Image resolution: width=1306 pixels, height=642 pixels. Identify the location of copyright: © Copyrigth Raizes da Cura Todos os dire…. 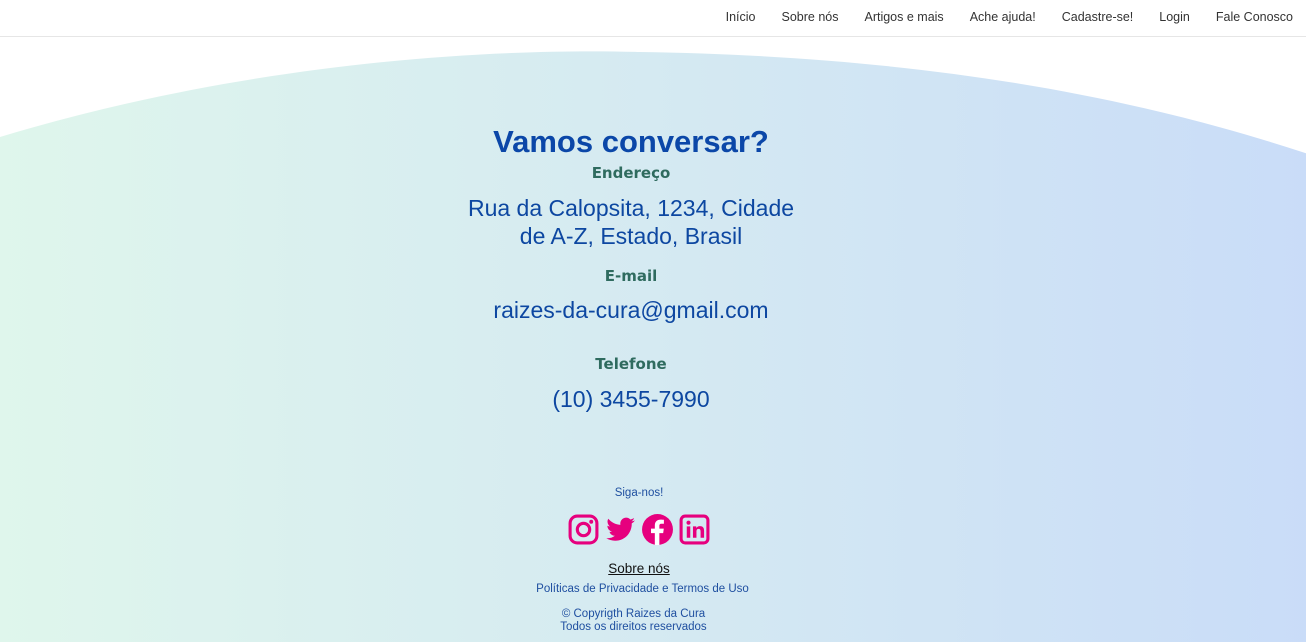
(633, 621).